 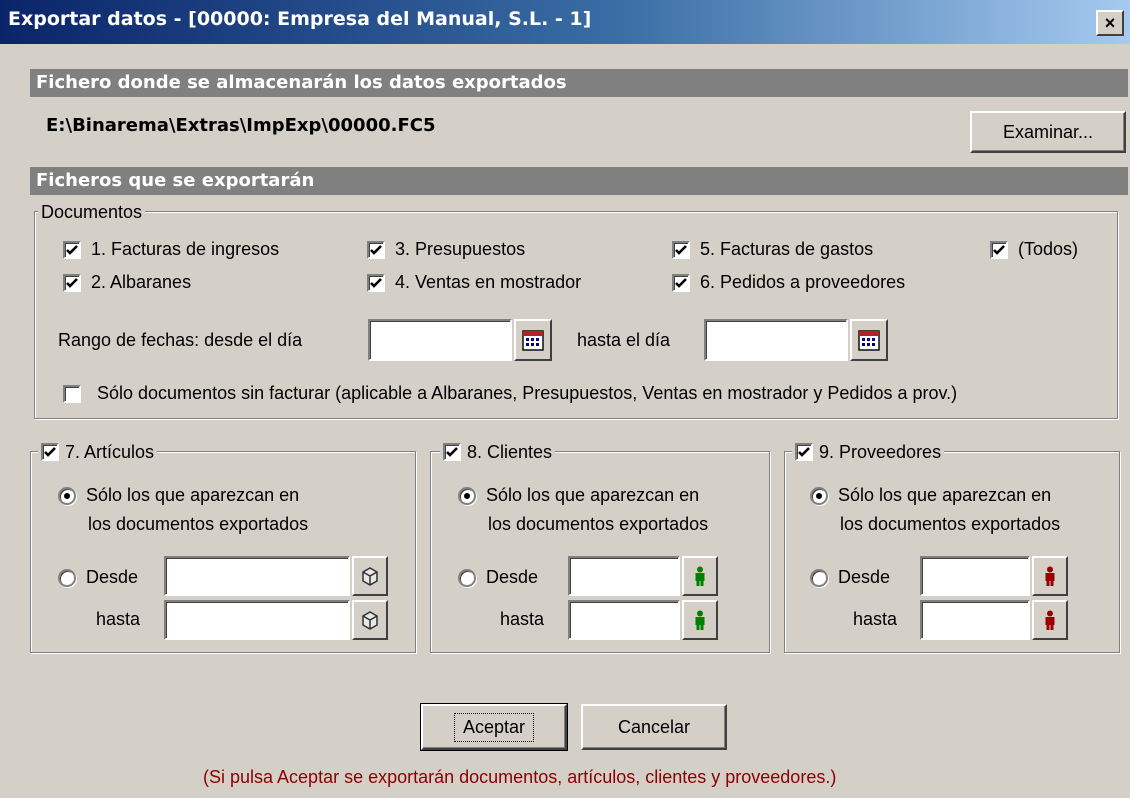 I want to click on clientes-radio-only: Sólo los que aparezcan en, so click(x=578, y=495).